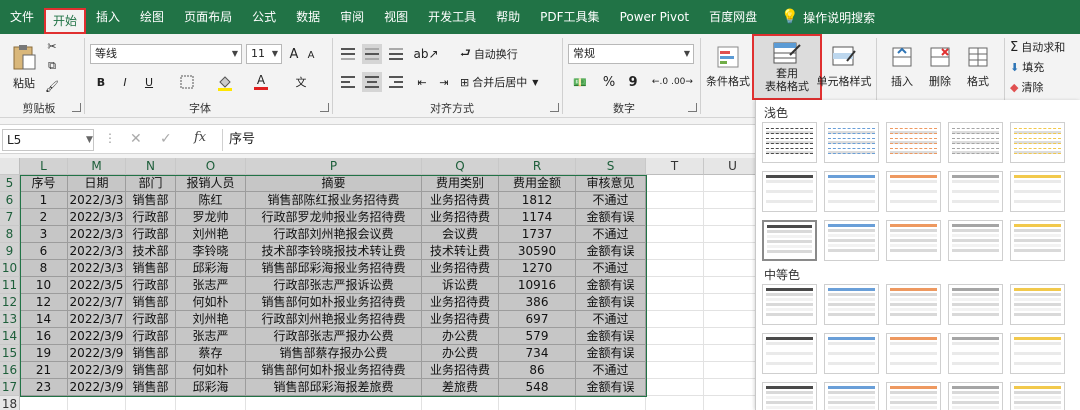  I want to click on number-launcher-icon, so click(692, 107).